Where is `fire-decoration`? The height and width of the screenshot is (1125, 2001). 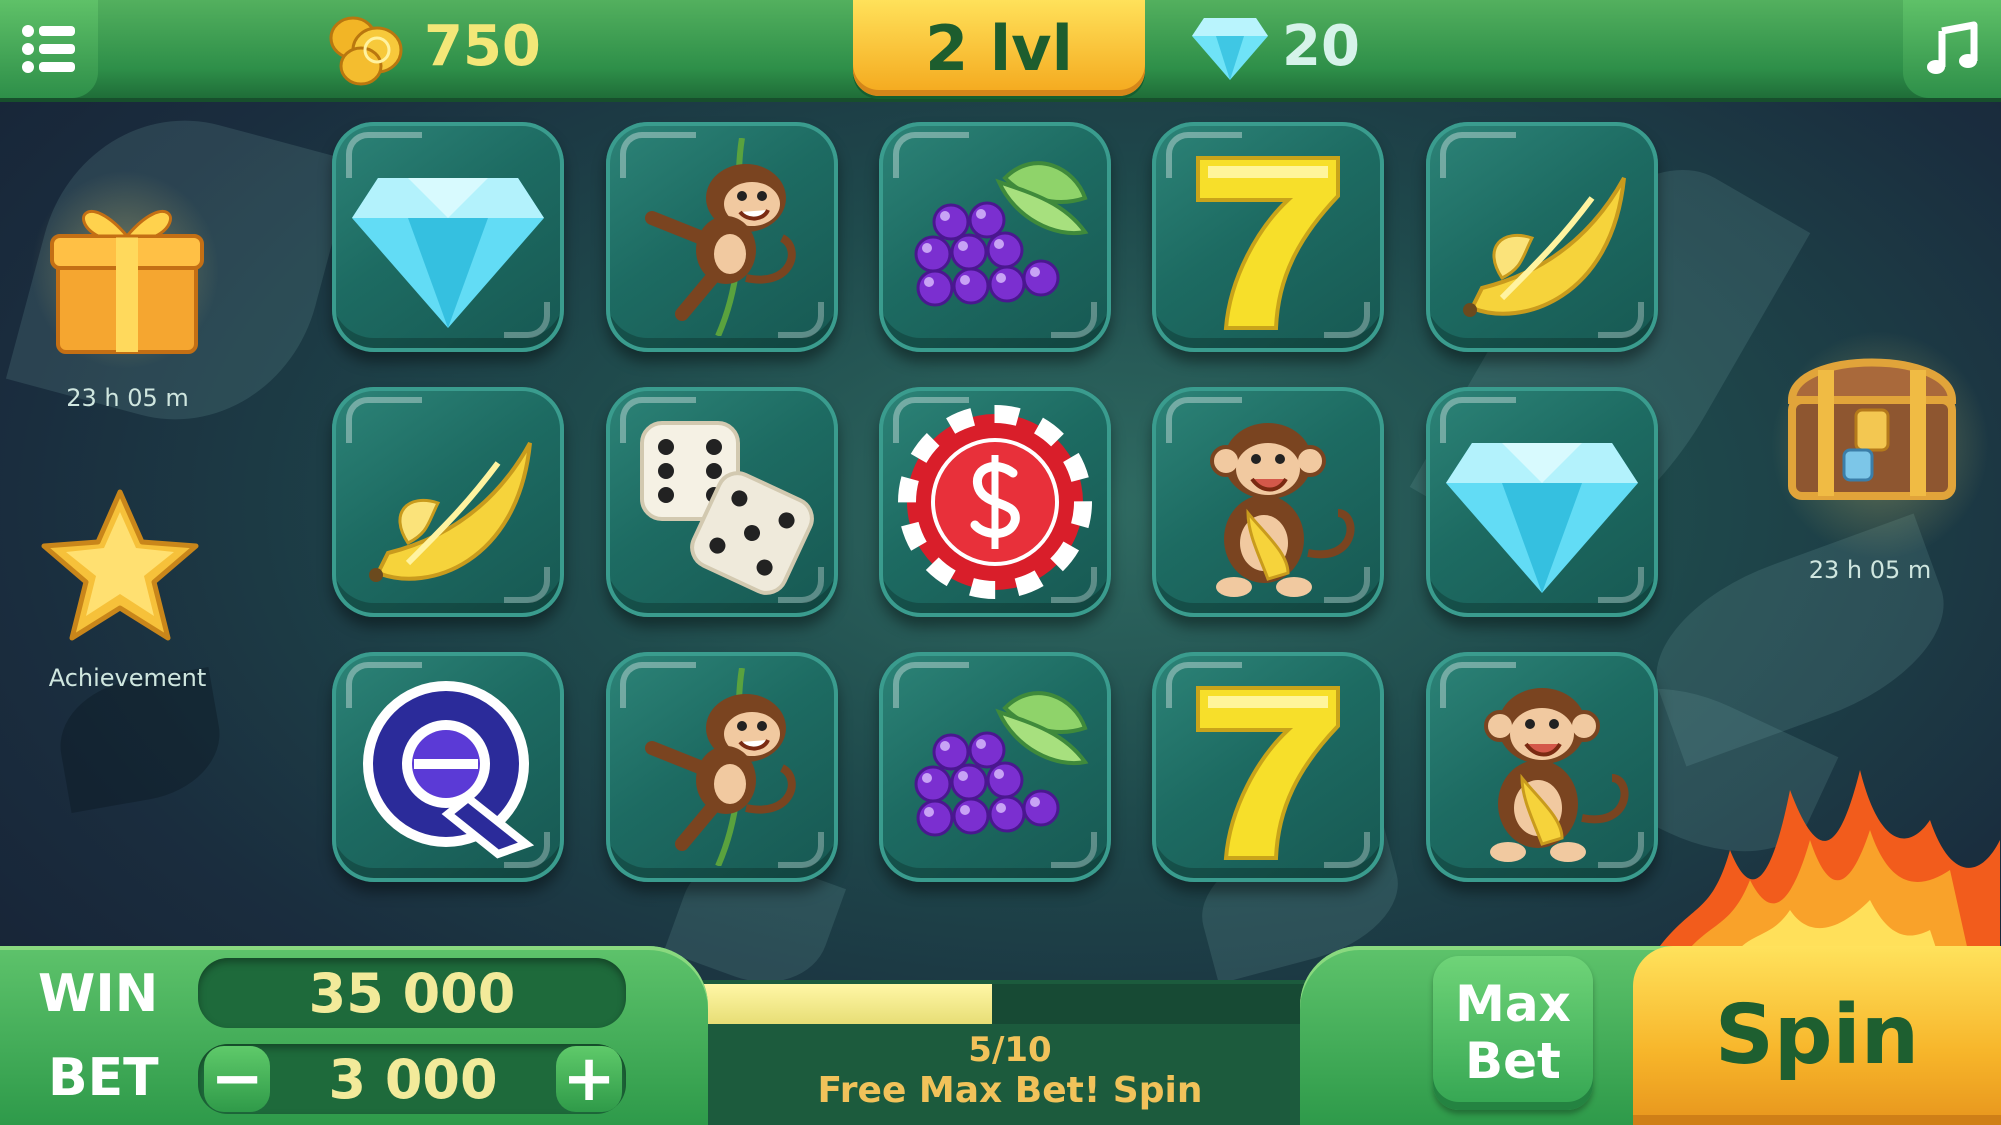 fire-decoration is located at coordinates (1825, 865).